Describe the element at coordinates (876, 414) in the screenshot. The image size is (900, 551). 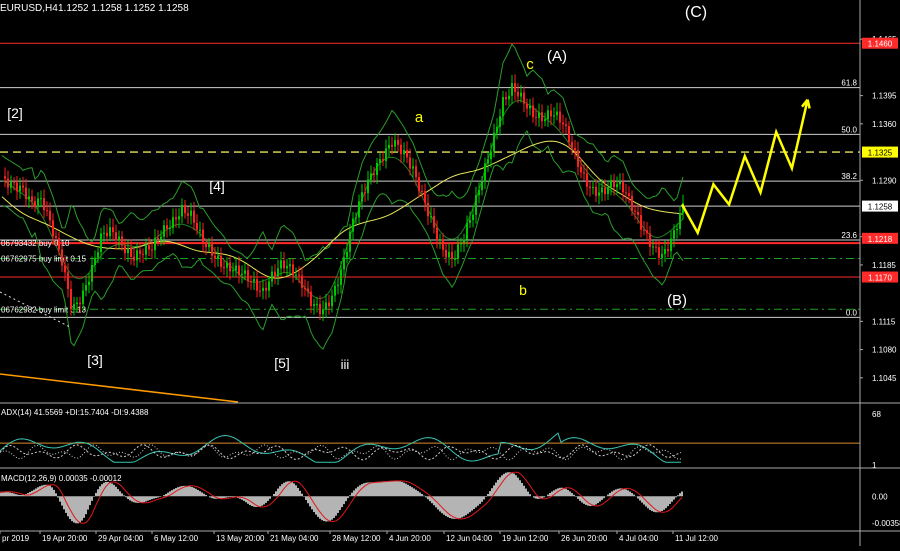
I see `adx-tick-label: 68` at that location.